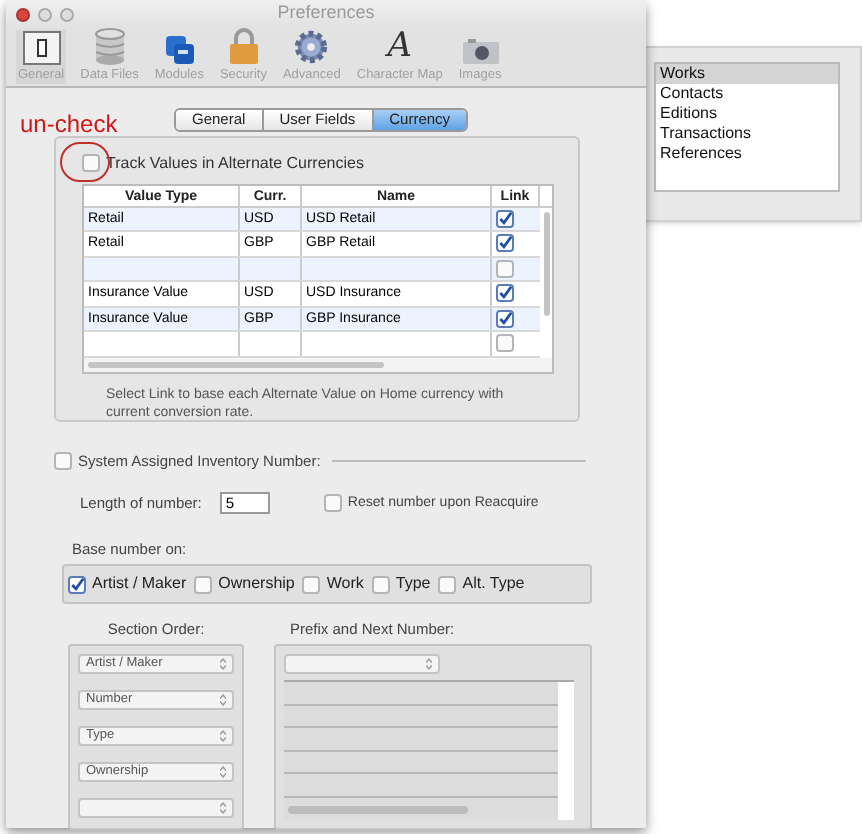 This screenshot has width=862, height=834. What do you see at coordinates (480, 51) in the screenshot?
I see `camera-icon` at bounding box center [480, 51].